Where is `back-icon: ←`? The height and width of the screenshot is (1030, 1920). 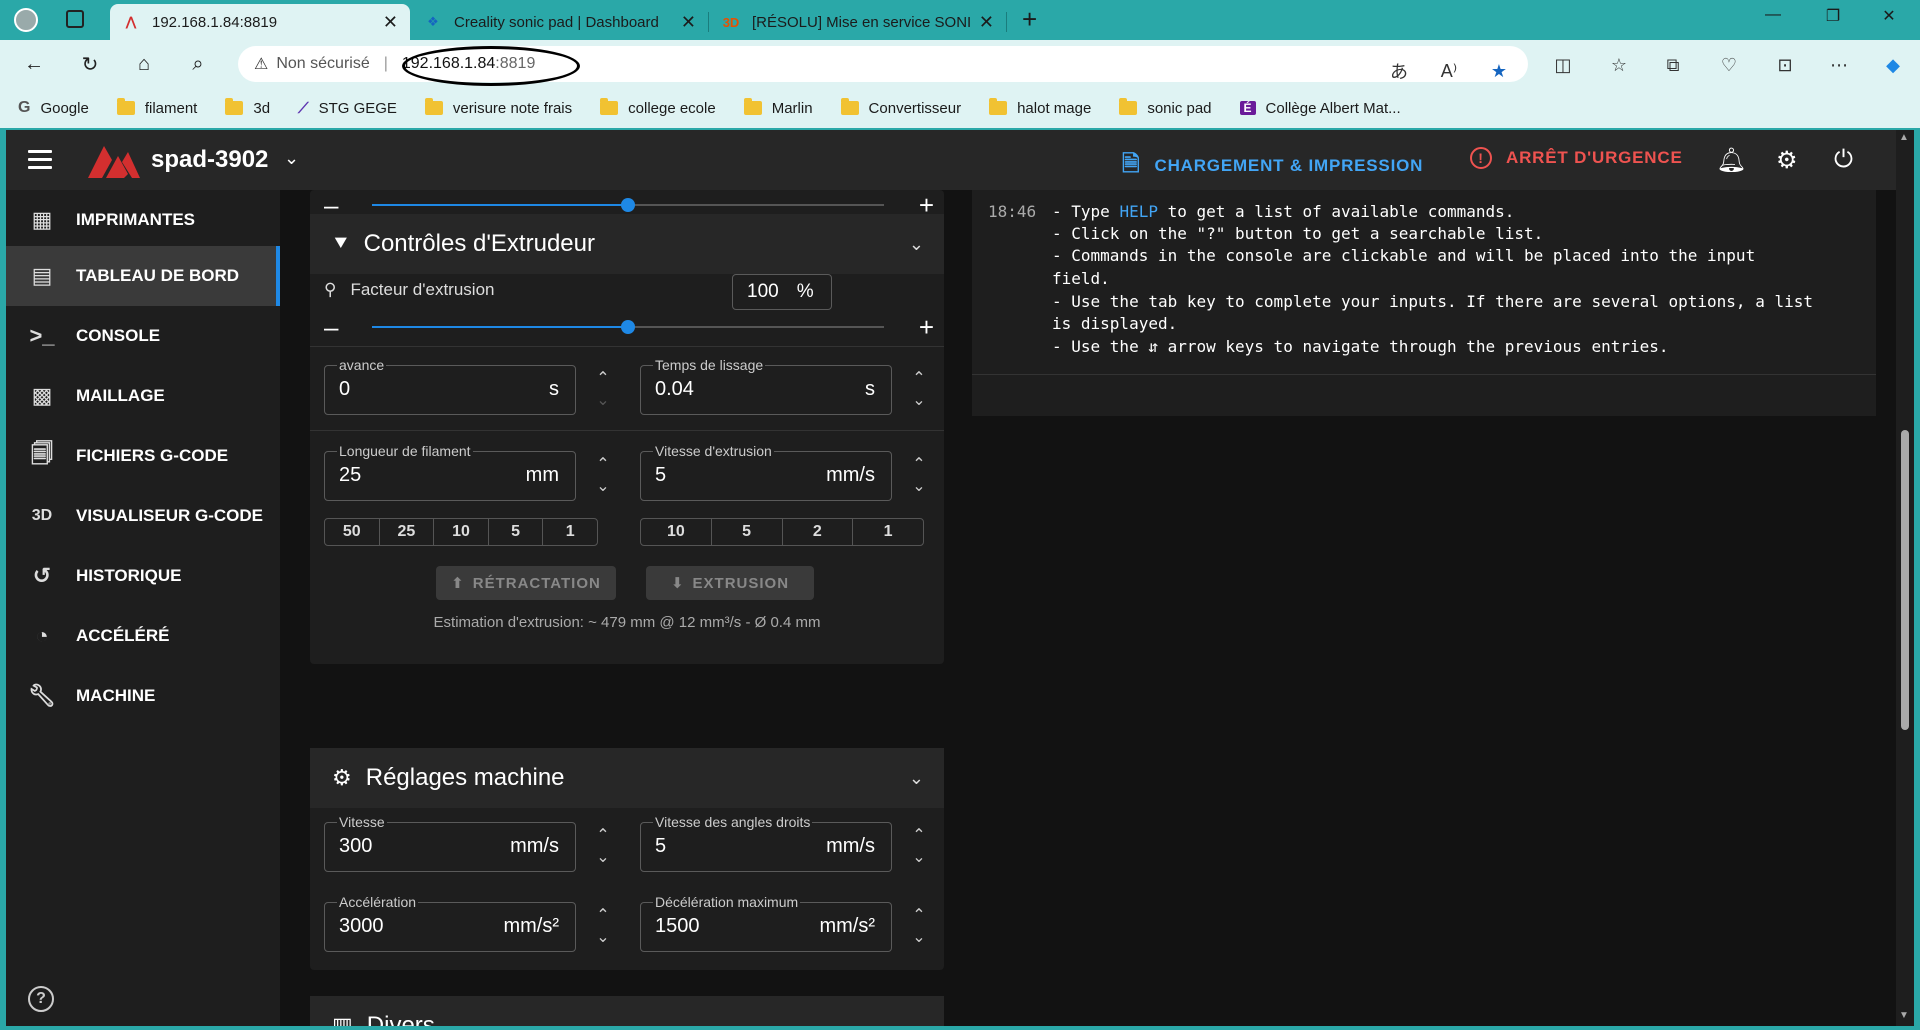 back-icon: ← is located at coordinates (34, 64).